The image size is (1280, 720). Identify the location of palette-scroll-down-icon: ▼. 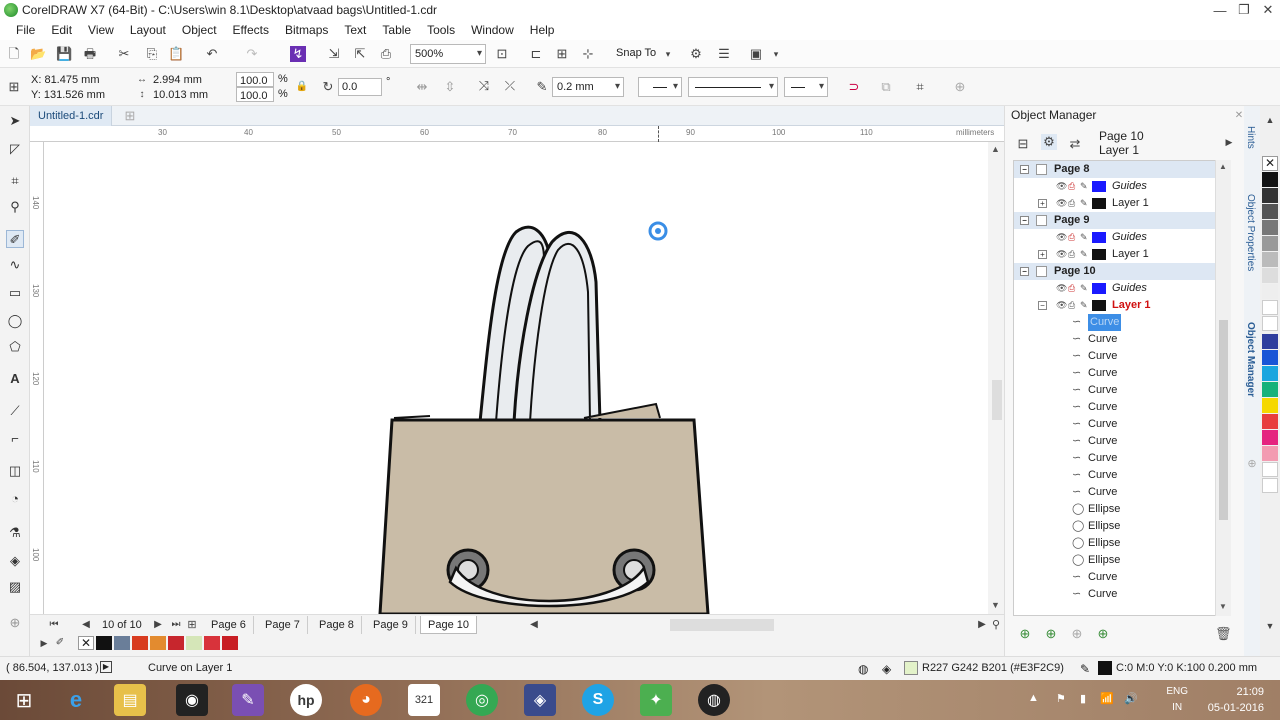
(1270, 626).